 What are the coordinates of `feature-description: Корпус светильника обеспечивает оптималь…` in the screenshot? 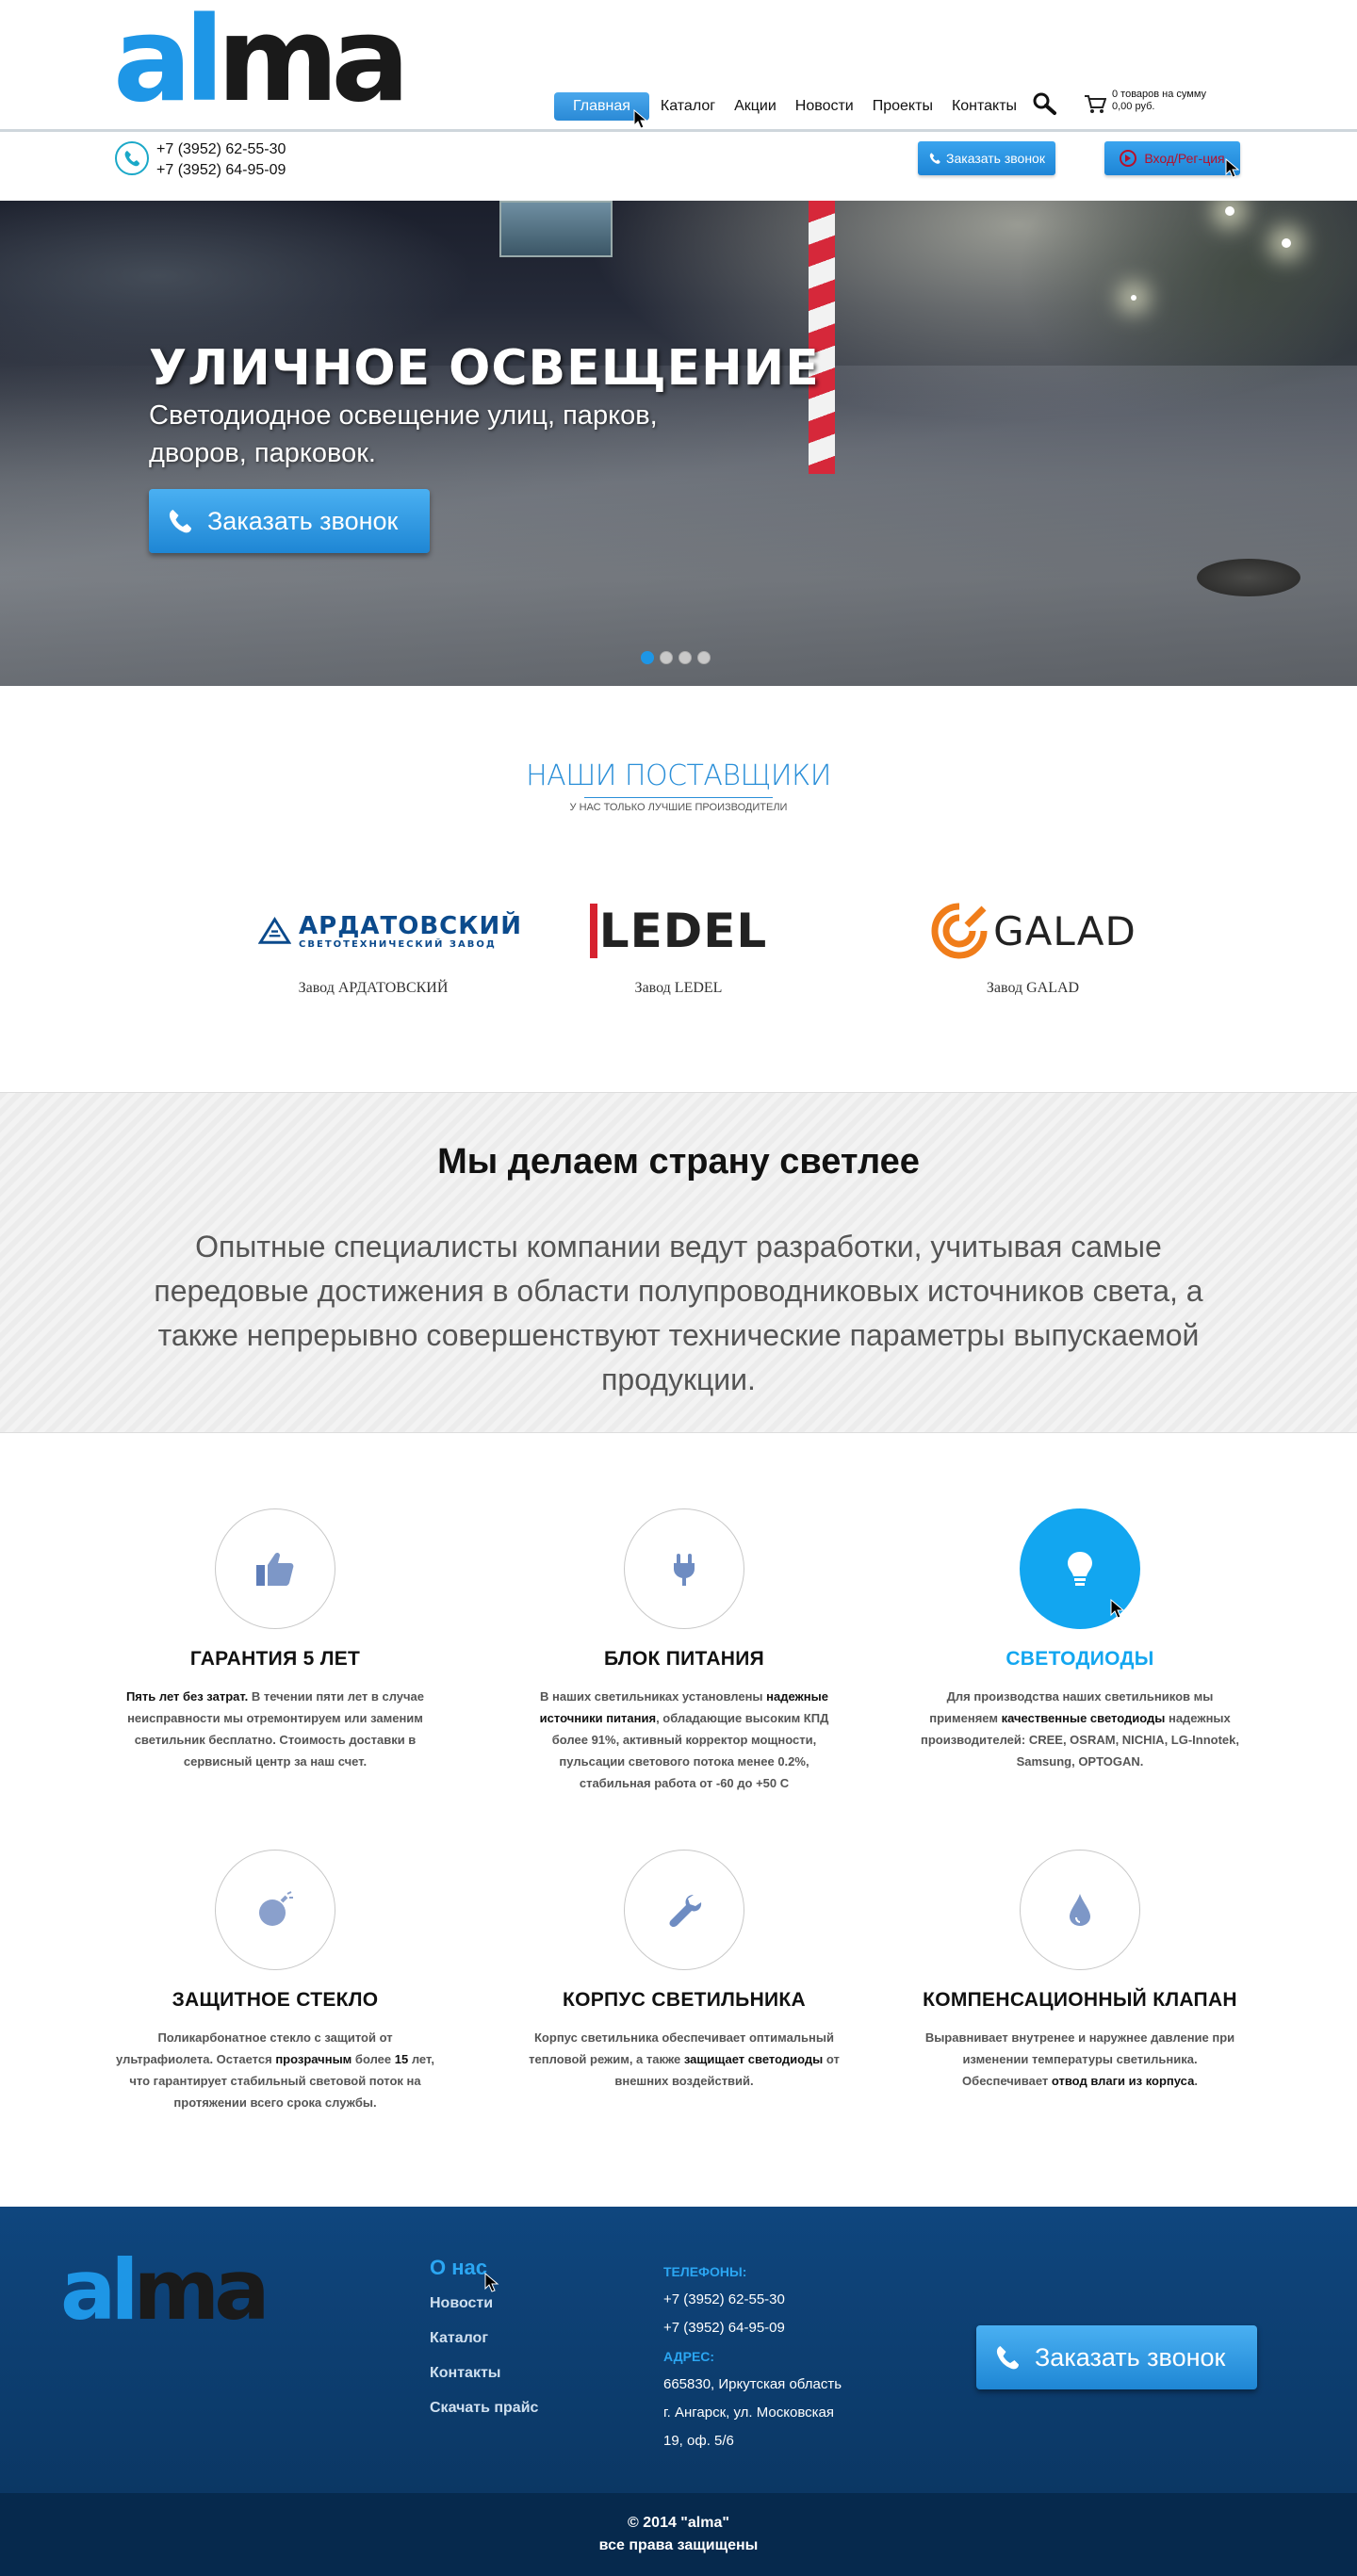 It's located at (684, 2059).